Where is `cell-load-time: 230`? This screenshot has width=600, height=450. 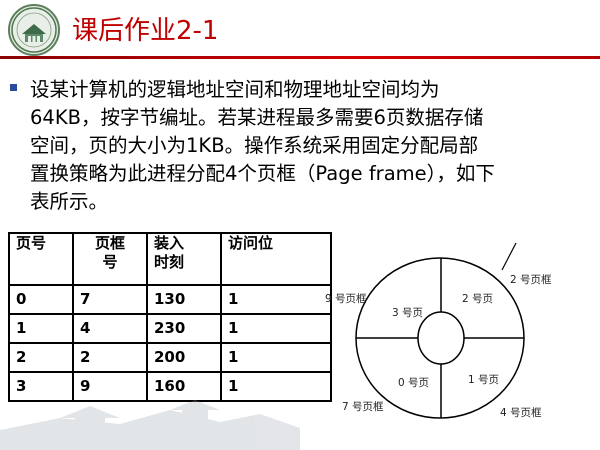 cell-load-time: 230 is located at coordinates (184, 328).